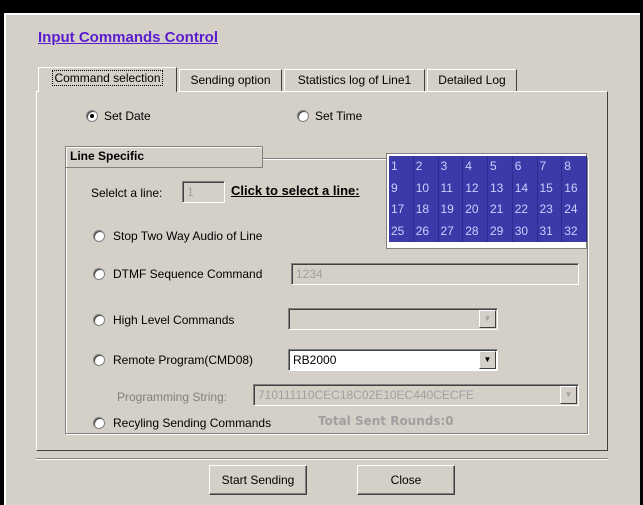 This screenshot has height=505, width=643. I want to click on programming-string-label: Programming String:, so click(172, 397).